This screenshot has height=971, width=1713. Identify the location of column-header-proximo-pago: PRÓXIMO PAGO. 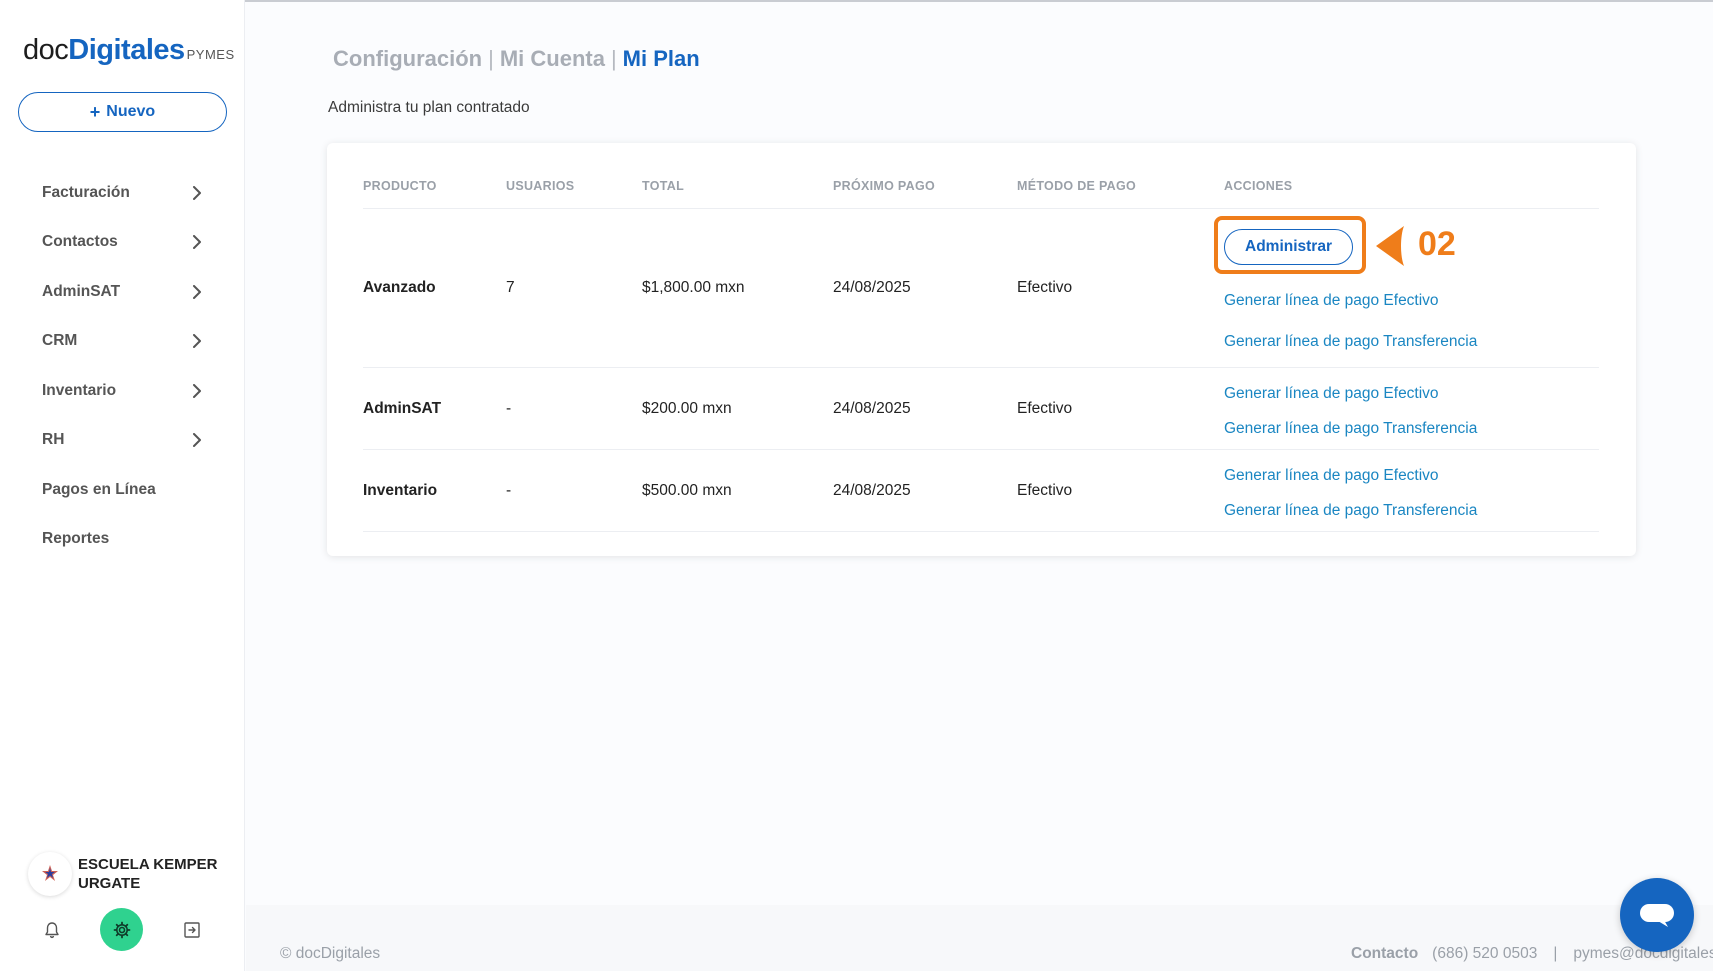
(884, 186).